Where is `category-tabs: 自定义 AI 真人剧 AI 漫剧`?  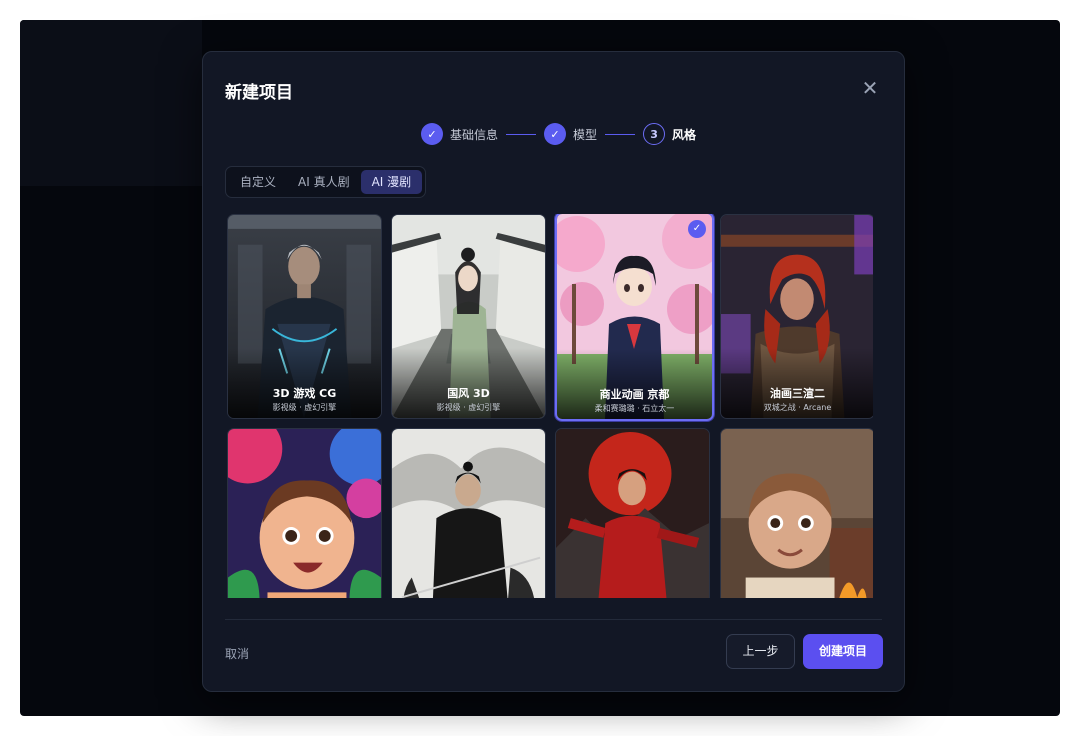
category-tabs: 自定义 AI 真人剧 AI 漫剧 is located at coordinates (326, 182).